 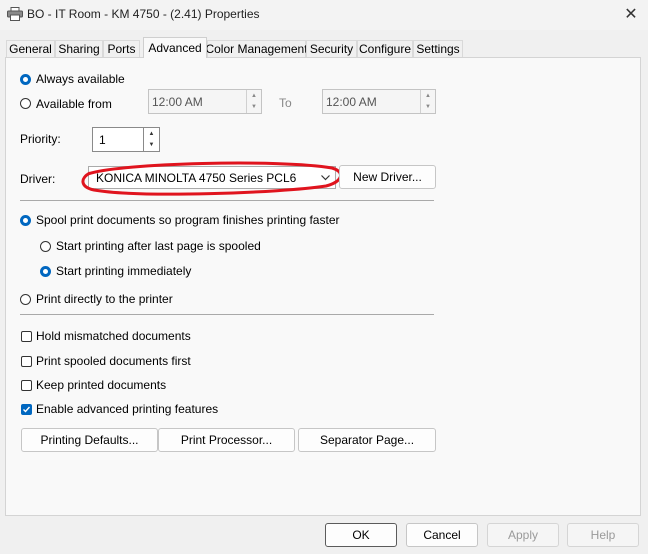 What do you see at coordinates (427, 101) in the screenshot?
I see `to-time-spinner: ▲ ▼` at bounding box center [427, 101].